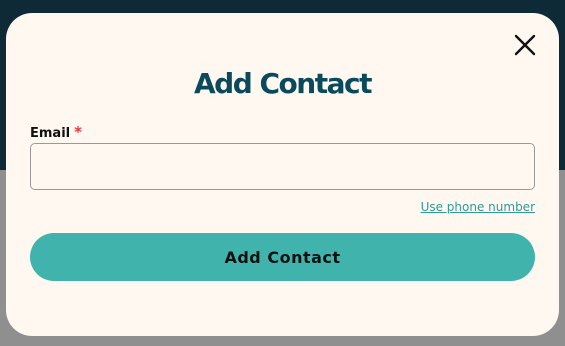  What do you see at coordinates (478, 207) in the screenshot?
I see `use-phone-number-link: Use phone number` at bounding box center [478, 207].